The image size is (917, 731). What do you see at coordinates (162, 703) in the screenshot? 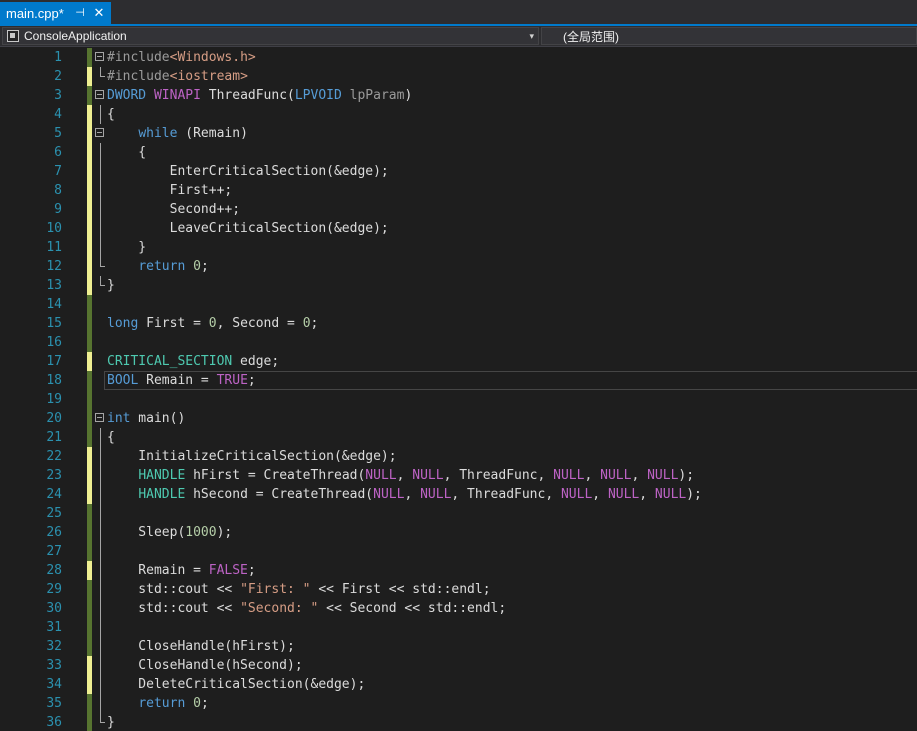
I see `code-token: return` at bounding box center [162, 703].